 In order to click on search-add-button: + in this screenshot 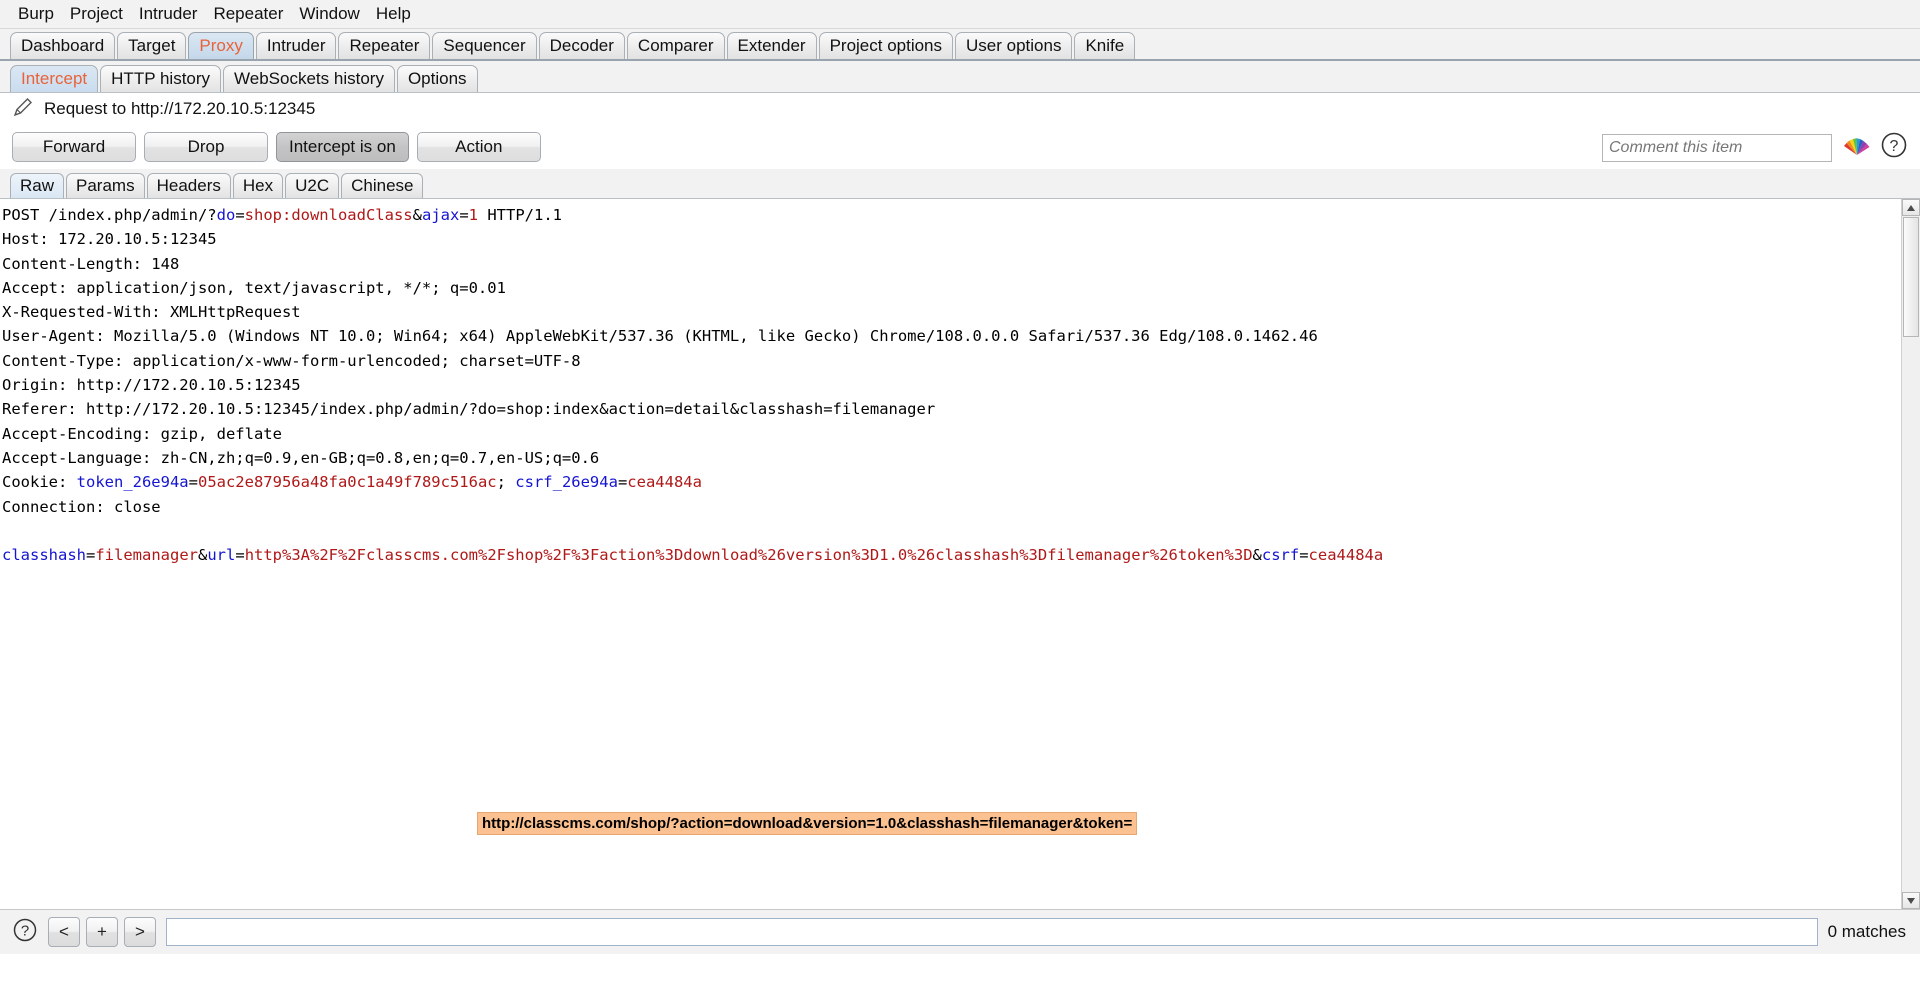, I will do `click(102, 932)`.